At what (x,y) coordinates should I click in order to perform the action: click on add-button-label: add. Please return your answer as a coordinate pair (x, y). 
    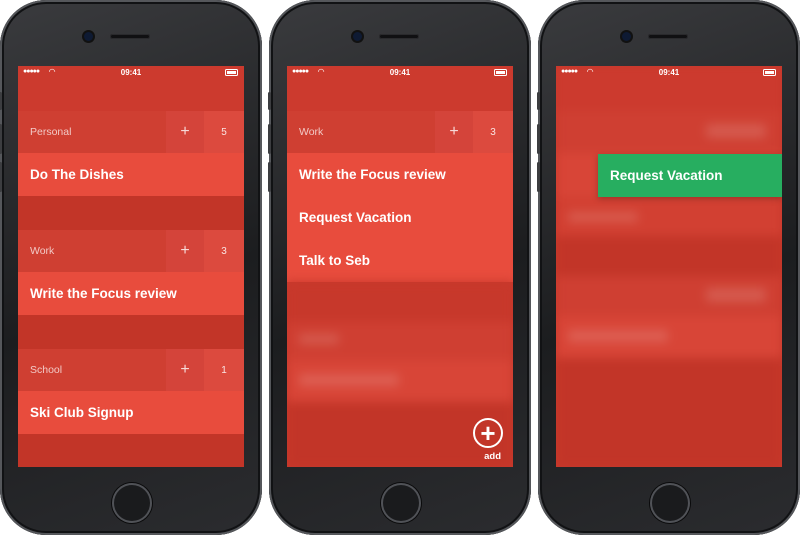
    Looking at the image, I should click on (492, 456).